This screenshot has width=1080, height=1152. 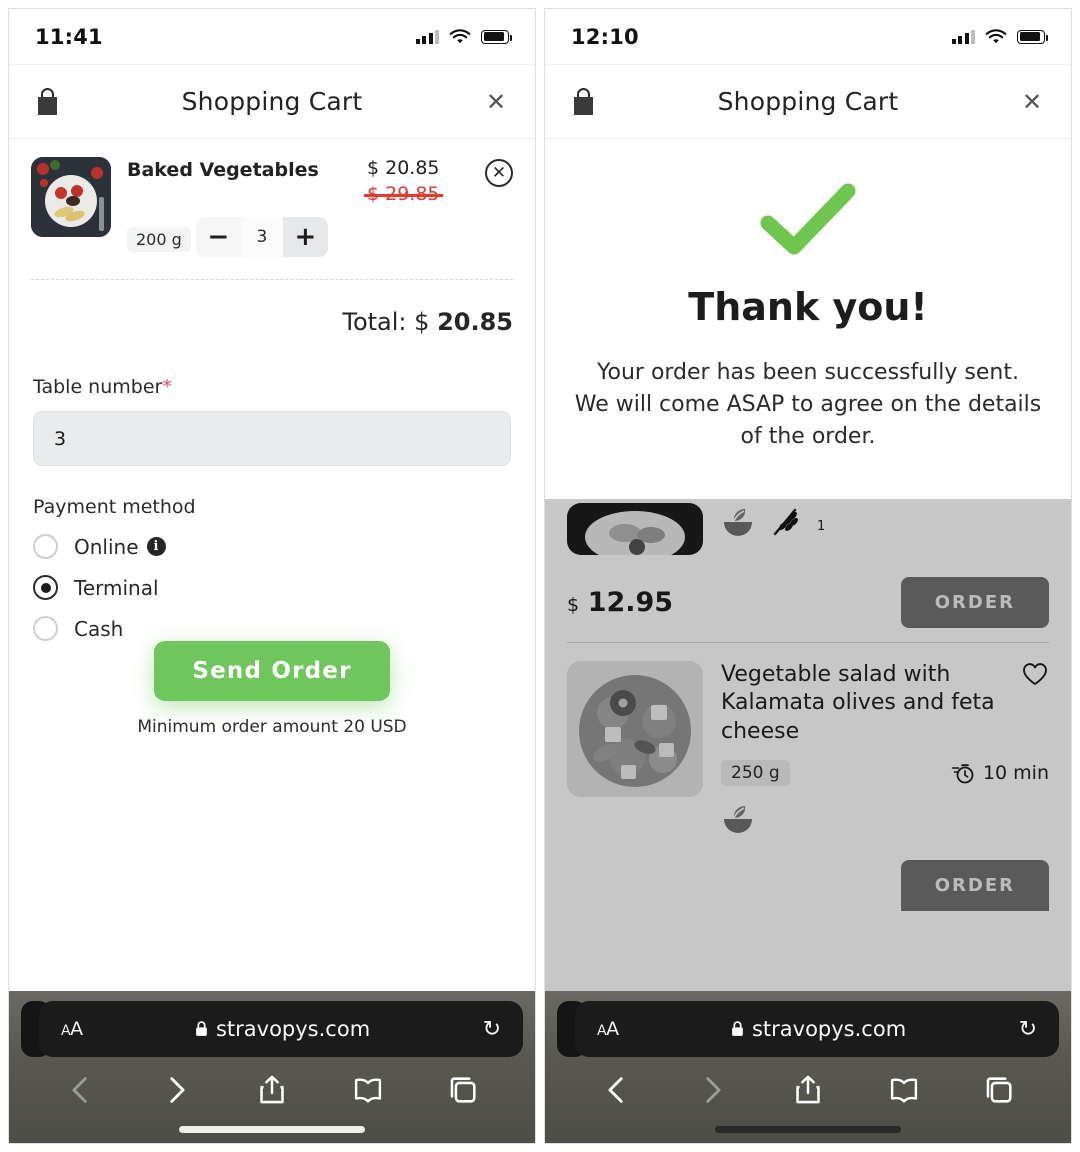 What do you see at coordinates (421, 181) in the screenshot?
I see `cart-item-prices: $ 20.85 $ 29.85` at bounding box center [421, 181].